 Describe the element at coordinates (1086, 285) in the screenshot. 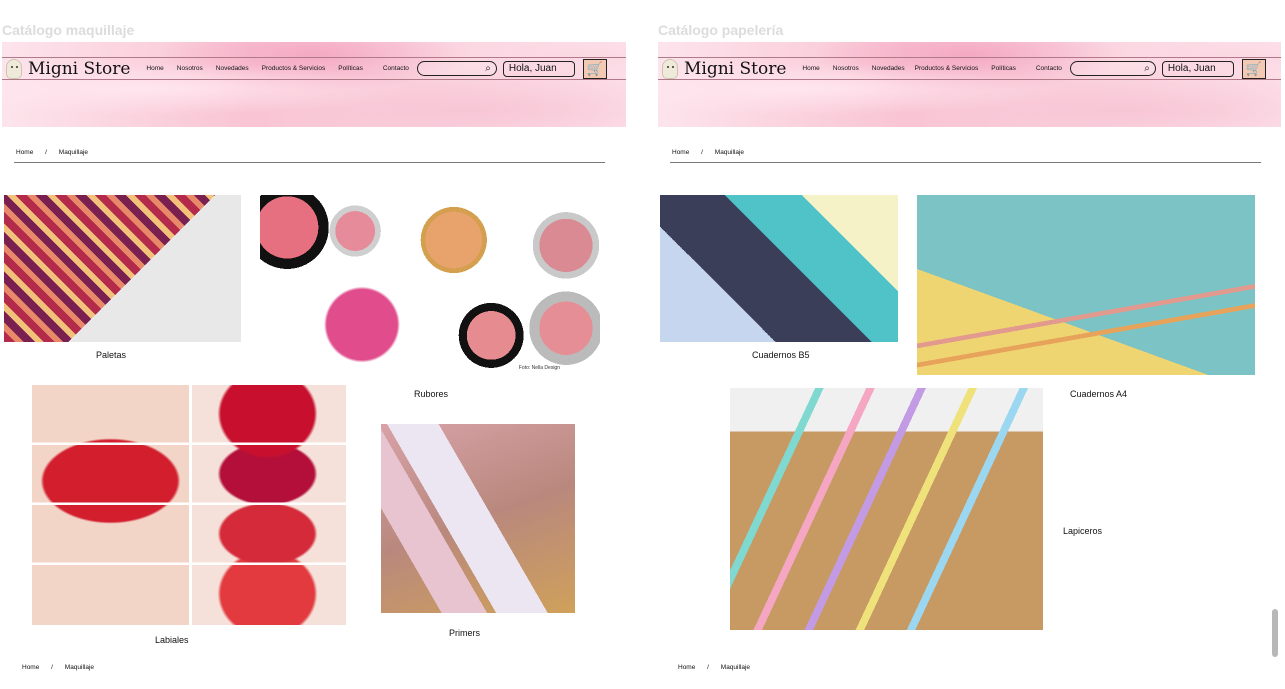

I see `cuadernos-a4-image` at that location.